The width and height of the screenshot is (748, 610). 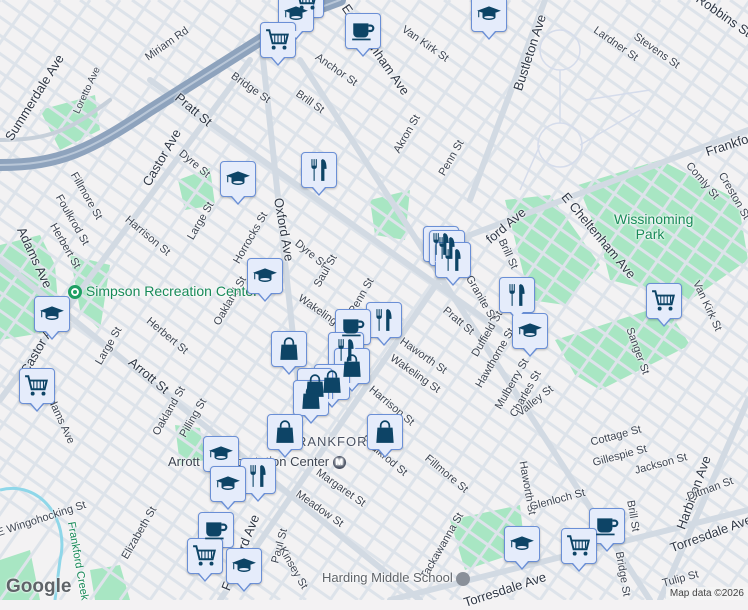 I want to click on google-logo: Google, so click(x=38, y=587).